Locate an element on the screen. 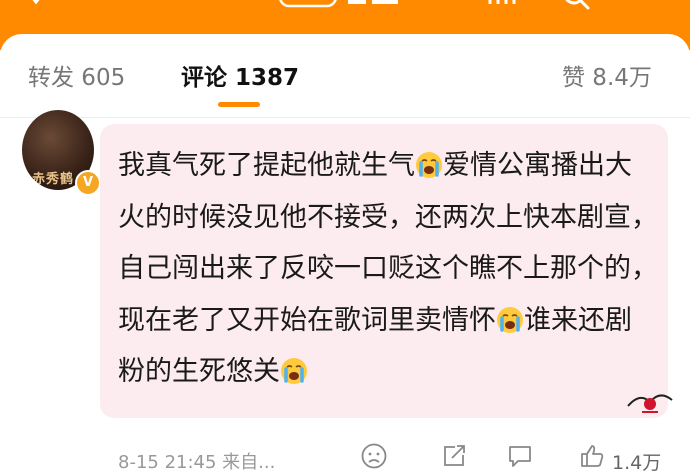 The height and width of the screenshot is (476, 690). comment-icon is located at coordinates (520, 456).